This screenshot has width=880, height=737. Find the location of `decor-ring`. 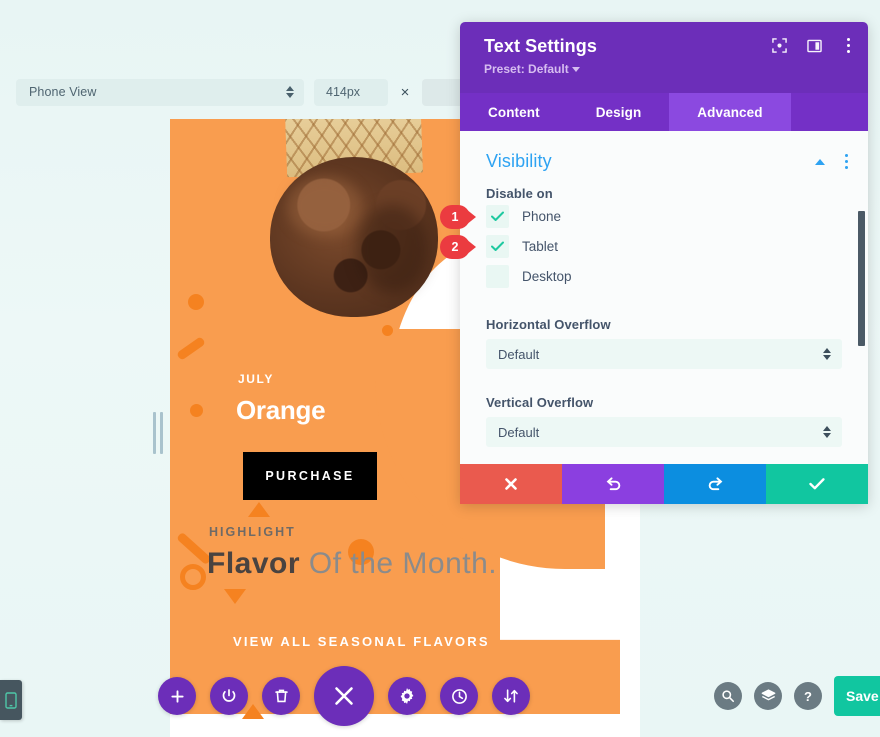

decor-ring is located at coordinates (193, 577).